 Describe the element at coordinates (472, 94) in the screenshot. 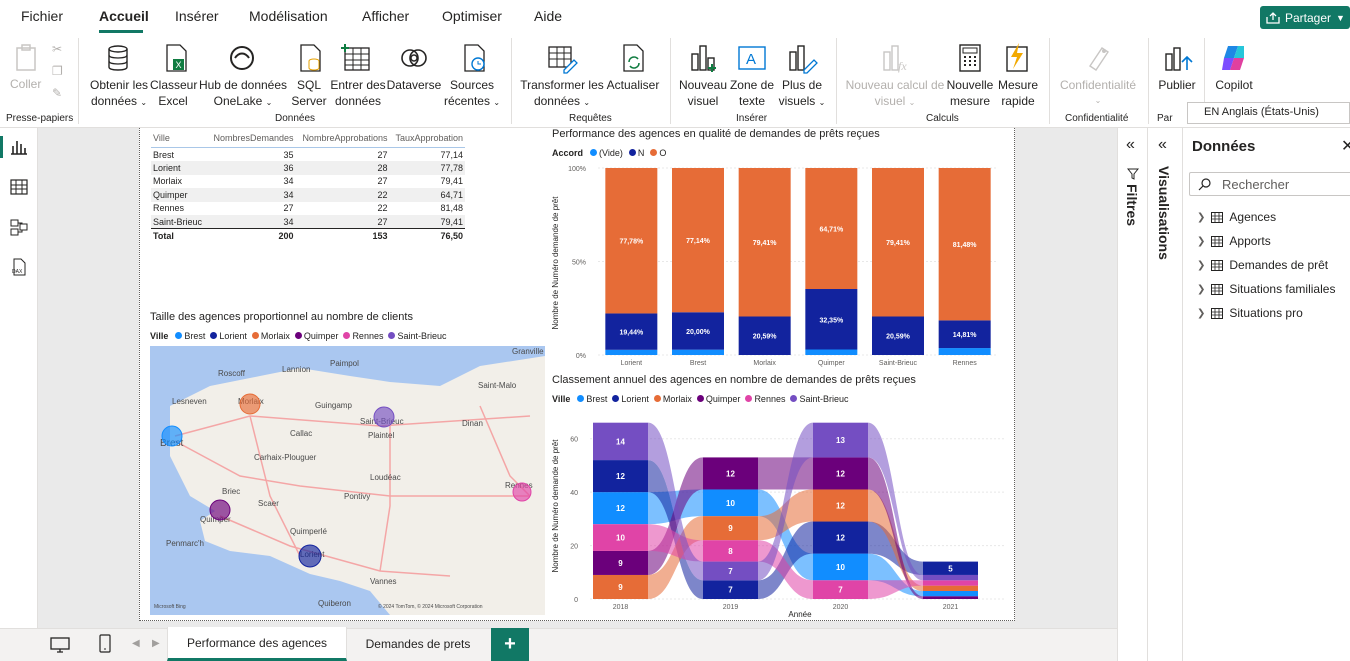

I see `recent-sources-button: Sources récentes ⌄` at that location.